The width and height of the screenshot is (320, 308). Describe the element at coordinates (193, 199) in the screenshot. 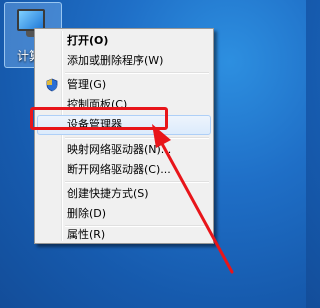

I see `annotation-arrow` at that location.